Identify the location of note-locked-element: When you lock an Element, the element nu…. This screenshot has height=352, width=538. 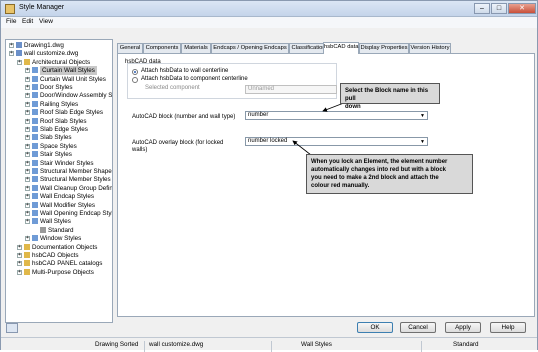
(389, 174).